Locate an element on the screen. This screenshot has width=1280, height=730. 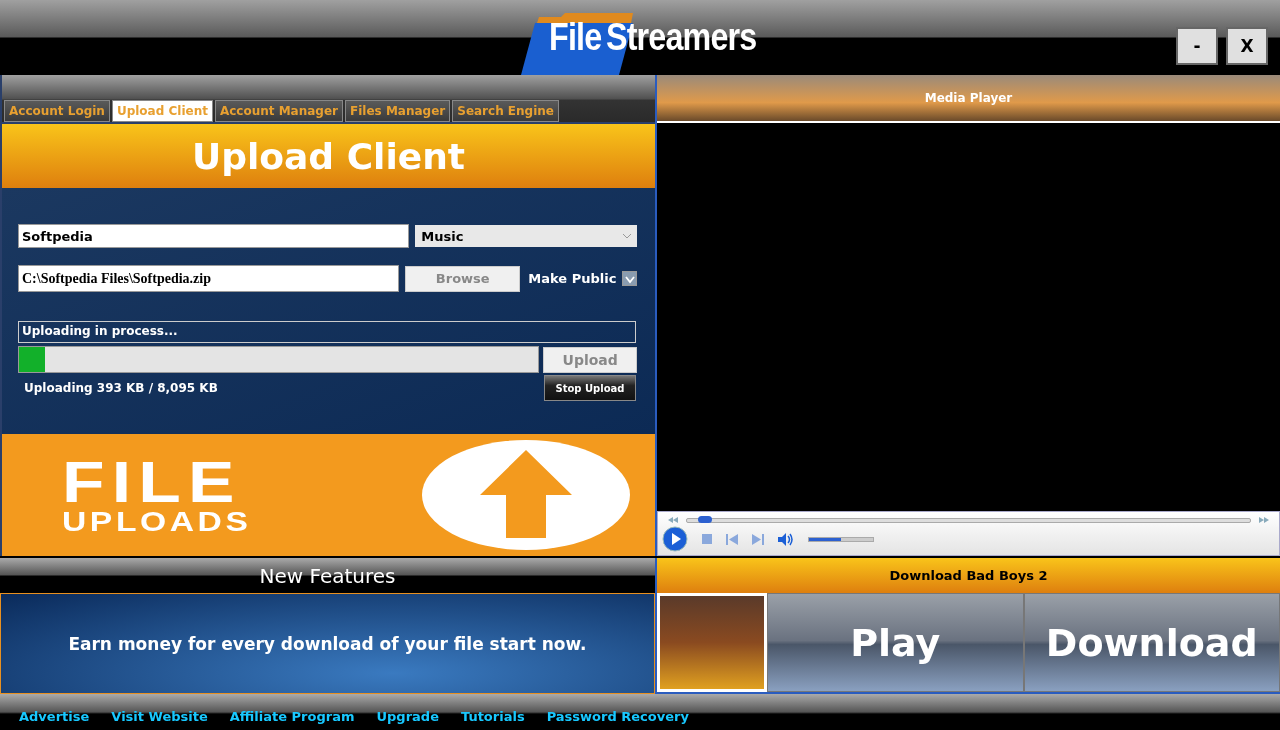
name-field: Softpedia is located at coordinates (214, 236).